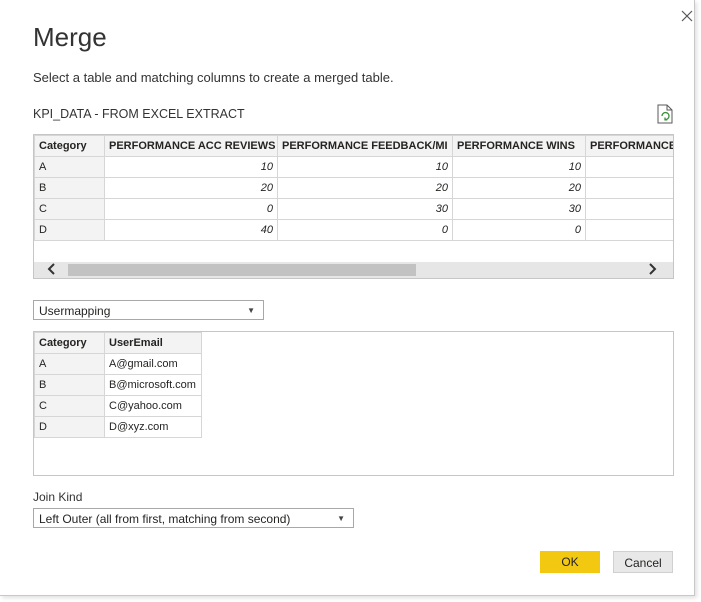  Describe the element at coordinates (629, 146) in the screenshot. I see `column-header: PERFORMANCE C` at that location.